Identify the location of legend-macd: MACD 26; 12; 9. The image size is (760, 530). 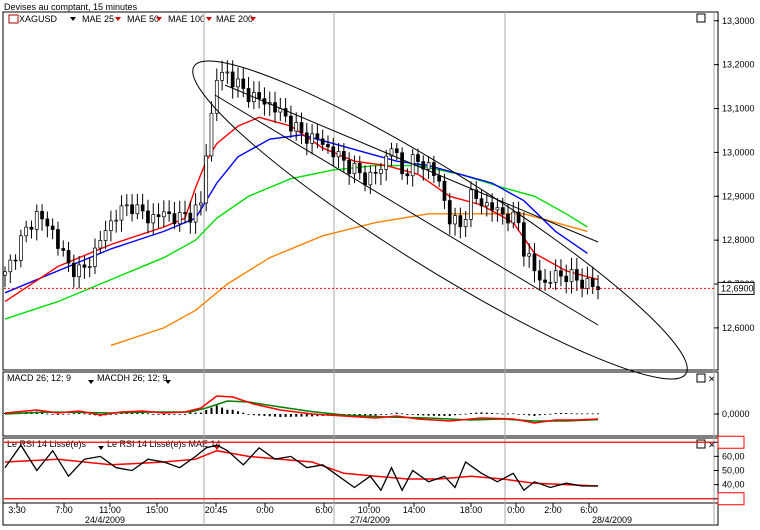
(39, 378).